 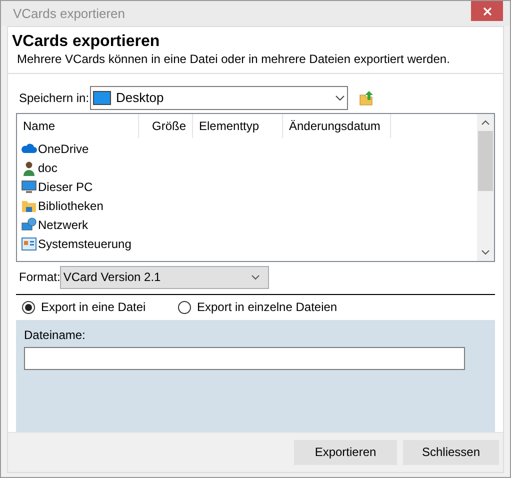 I want to click on folder-up-icon, so click(x=367, y=98).